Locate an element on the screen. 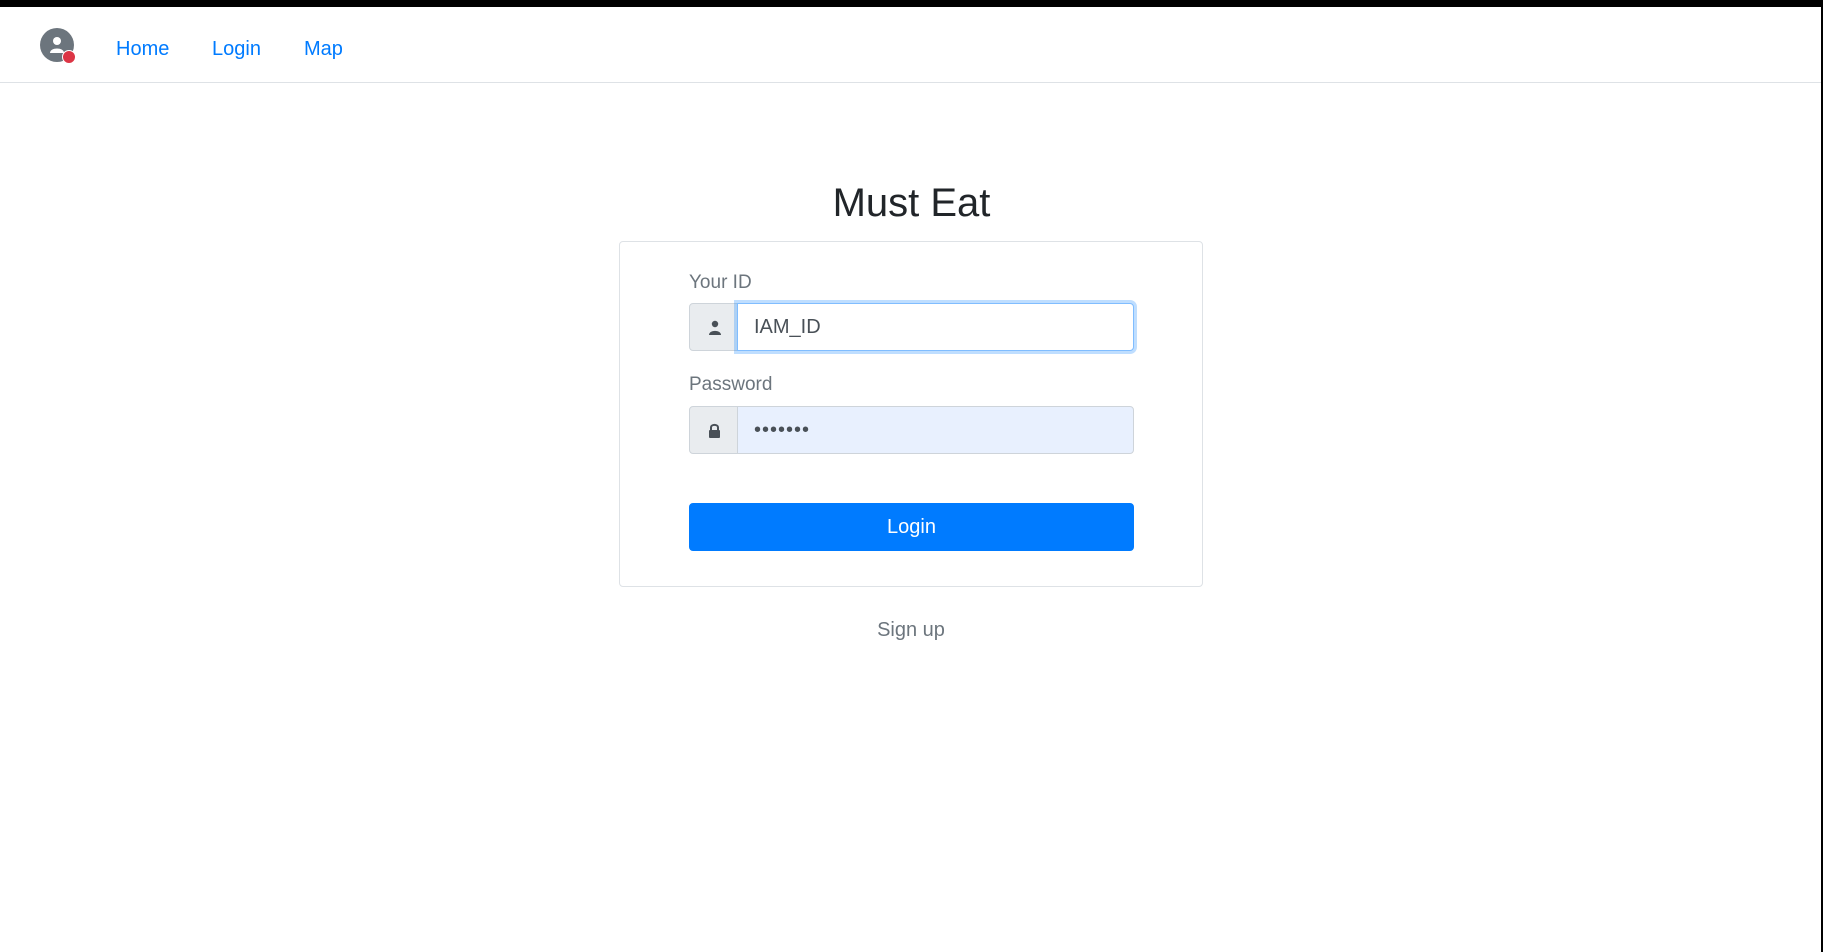 The width and height of the screenshot is (1823, 952). password-addon is located at coordinates (713, 430).